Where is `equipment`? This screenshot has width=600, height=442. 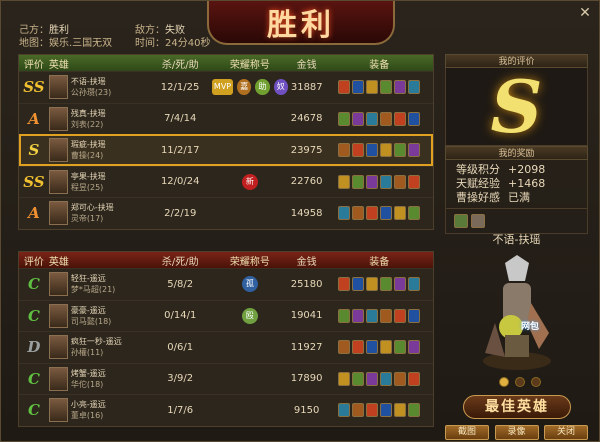 equipment is located at coordinates (379, 410).